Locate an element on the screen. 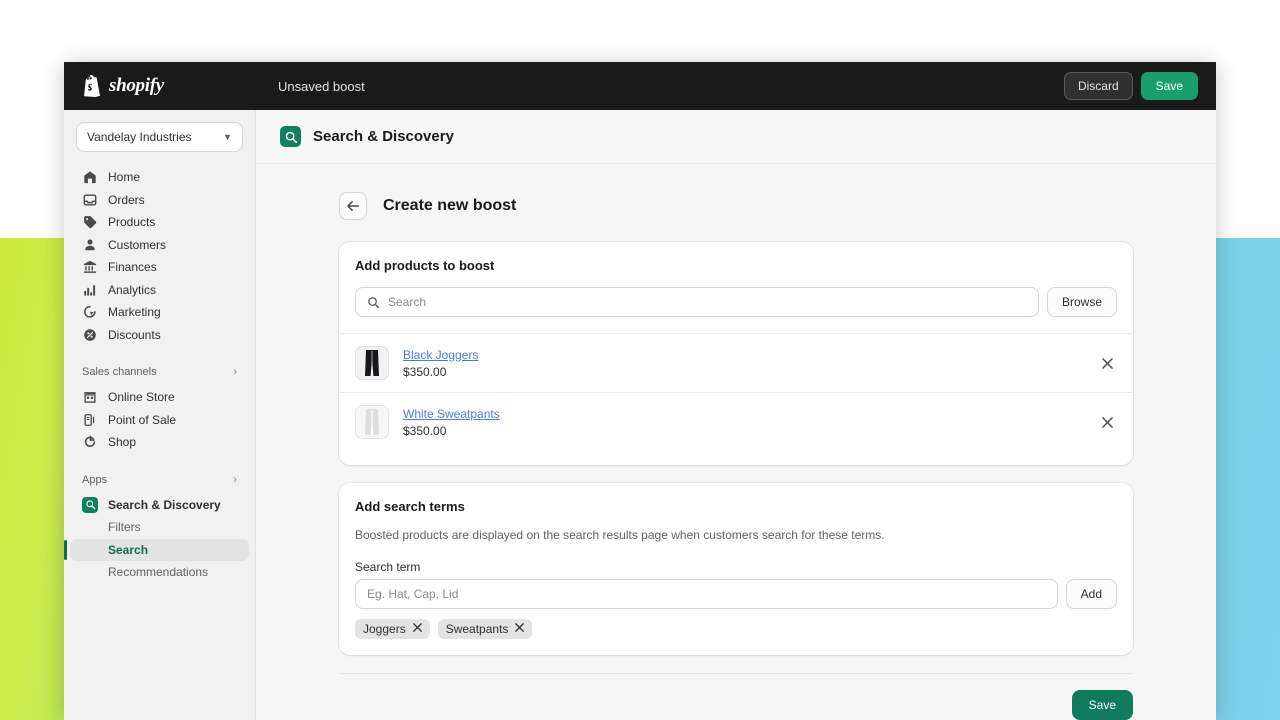 The width and height of the screenshot is (1280, 720). top-bar-actions: Discard Save is located at coordinates (1139, 86).